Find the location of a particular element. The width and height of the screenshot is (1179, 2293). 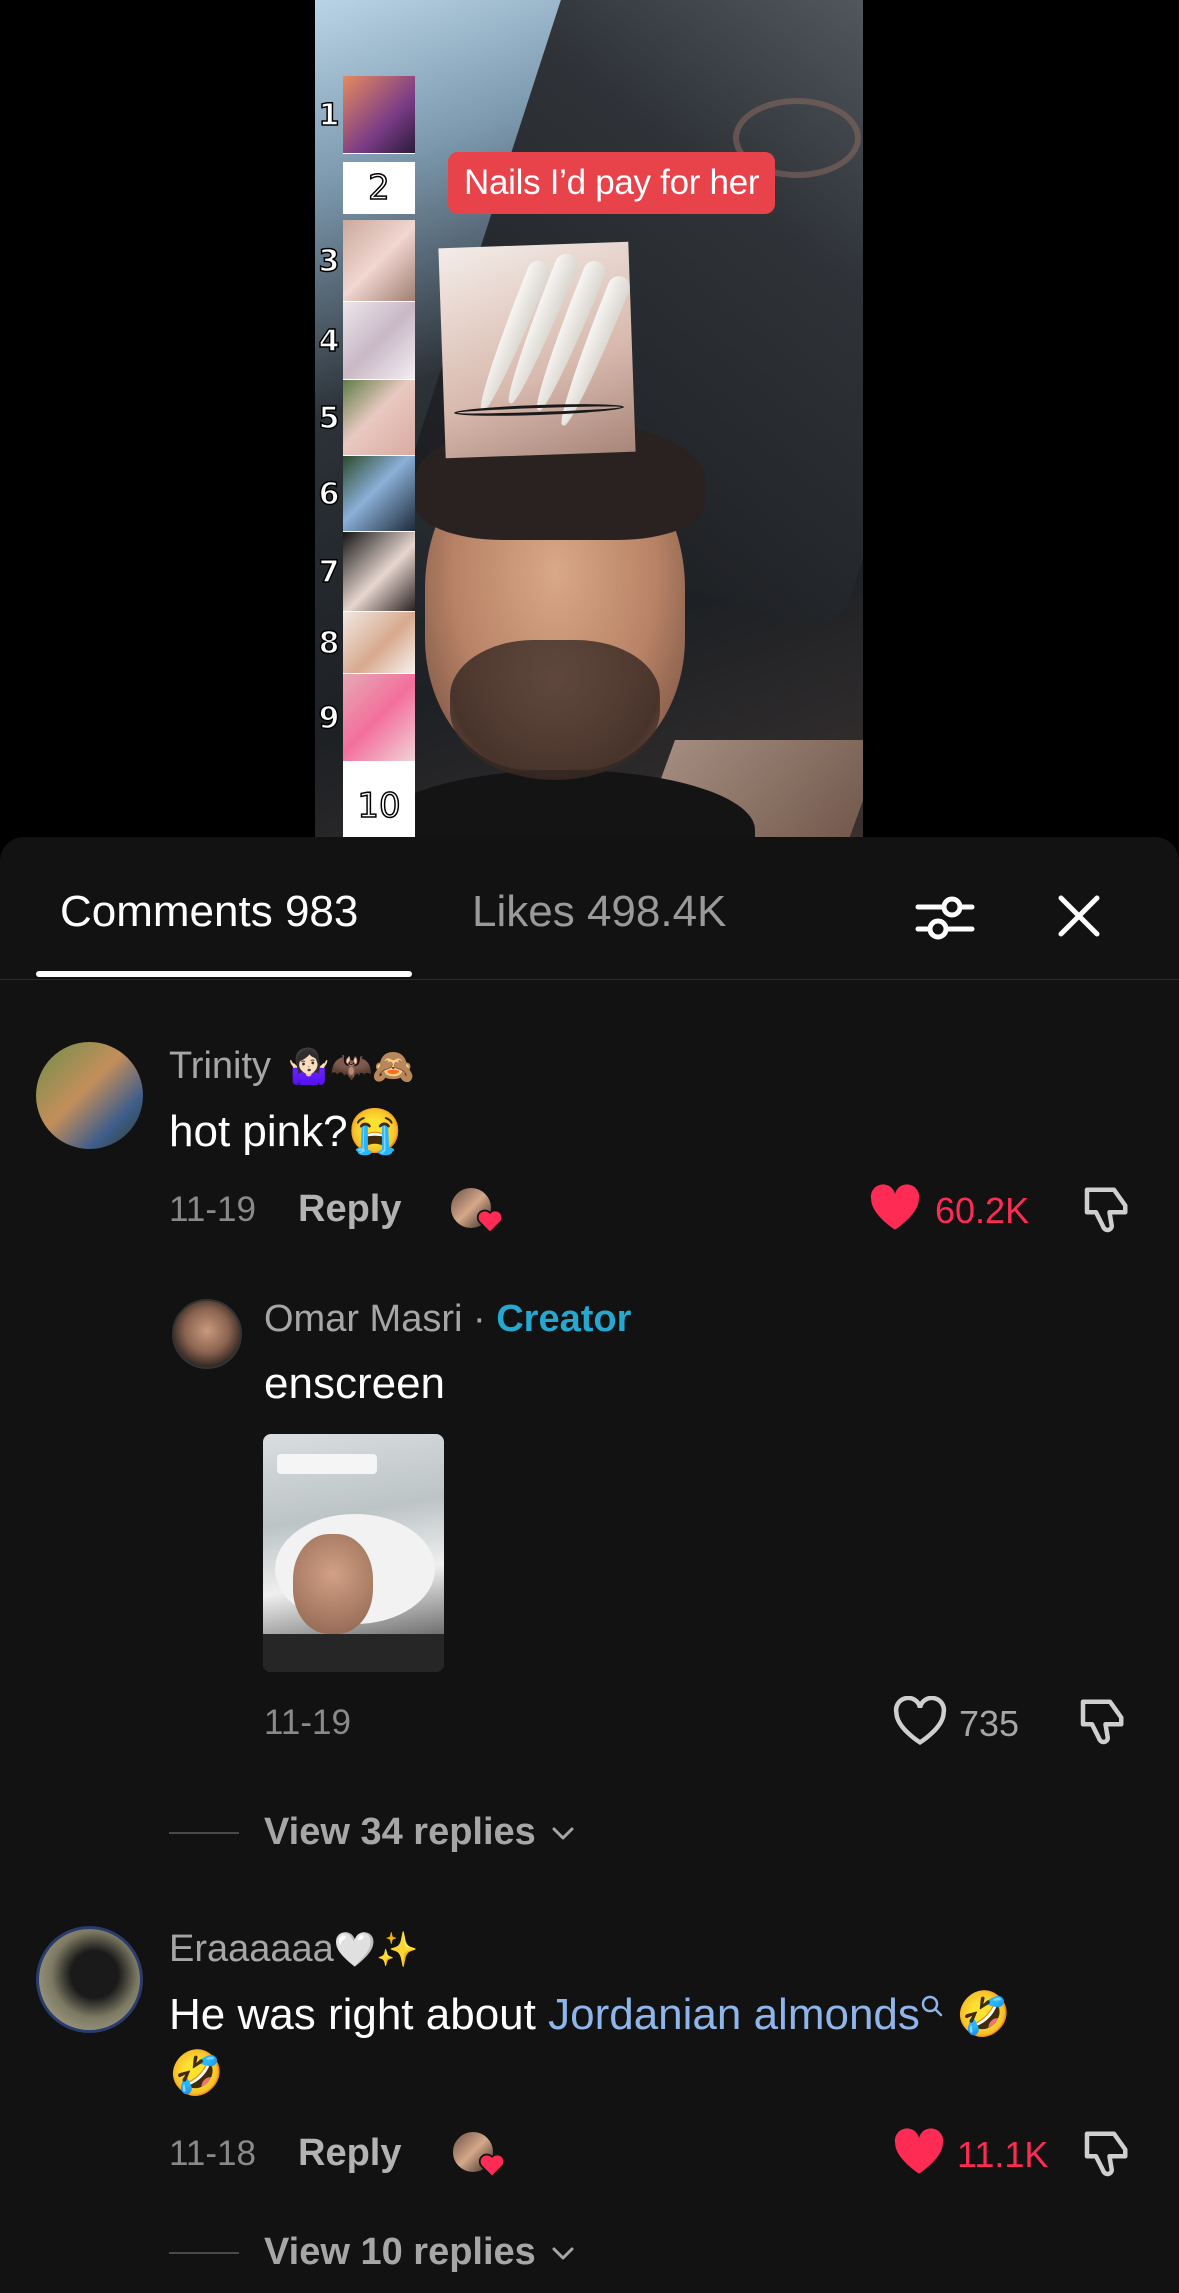

search-link: Jordanian almonds is located at coordinates (734, 2014).